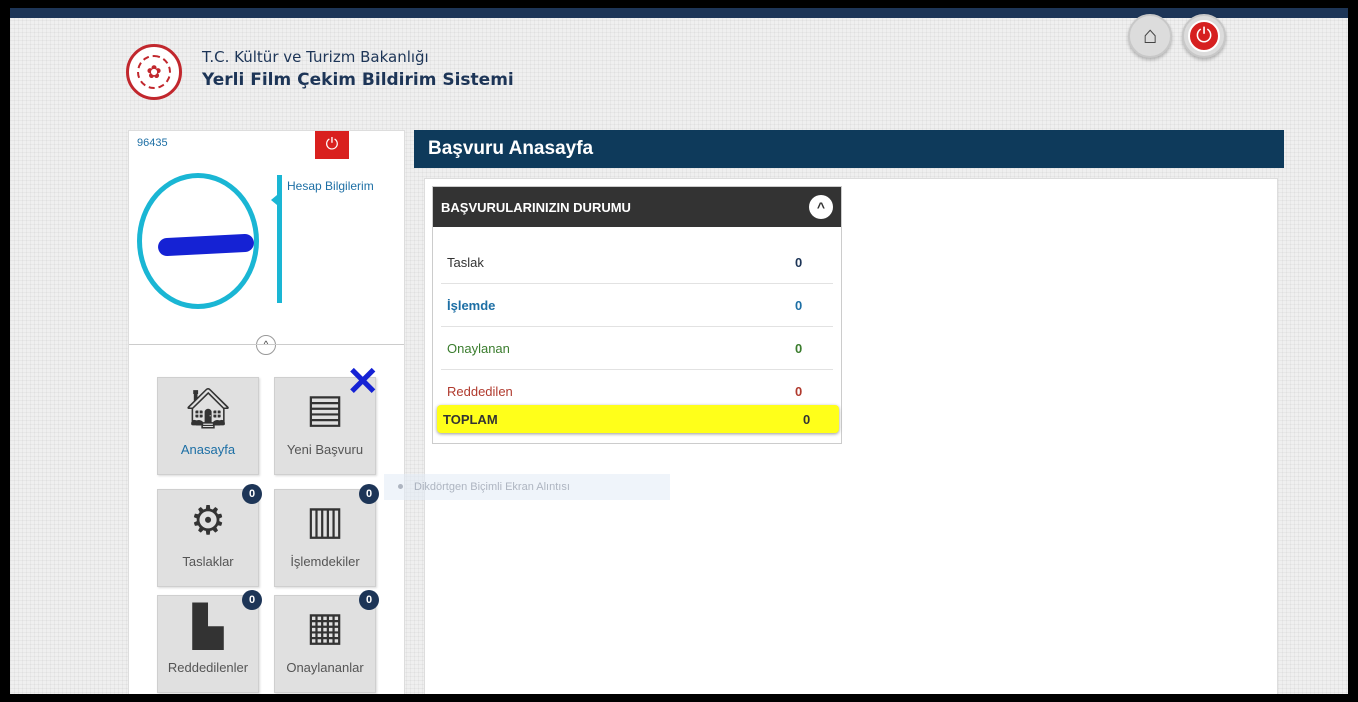  I want to click on status-row-onaylanan: Onaylanan 0, so click(637, 348).